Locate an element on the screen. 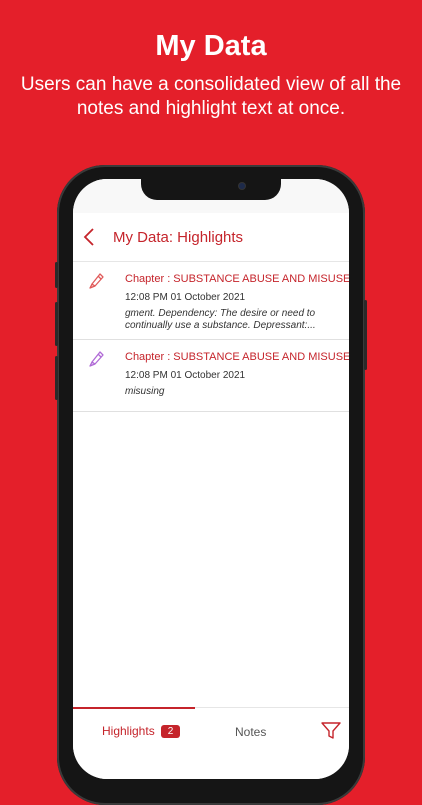  filter-icon is located at coordinates (331, 731).